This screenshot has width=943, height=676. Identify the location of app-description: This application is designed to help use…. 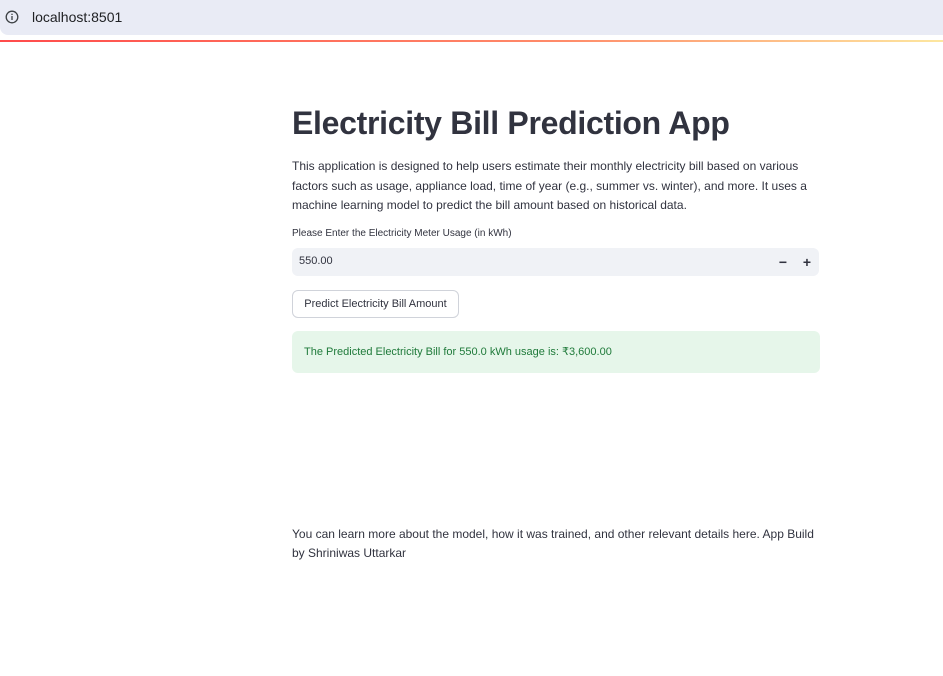
(549, 185).